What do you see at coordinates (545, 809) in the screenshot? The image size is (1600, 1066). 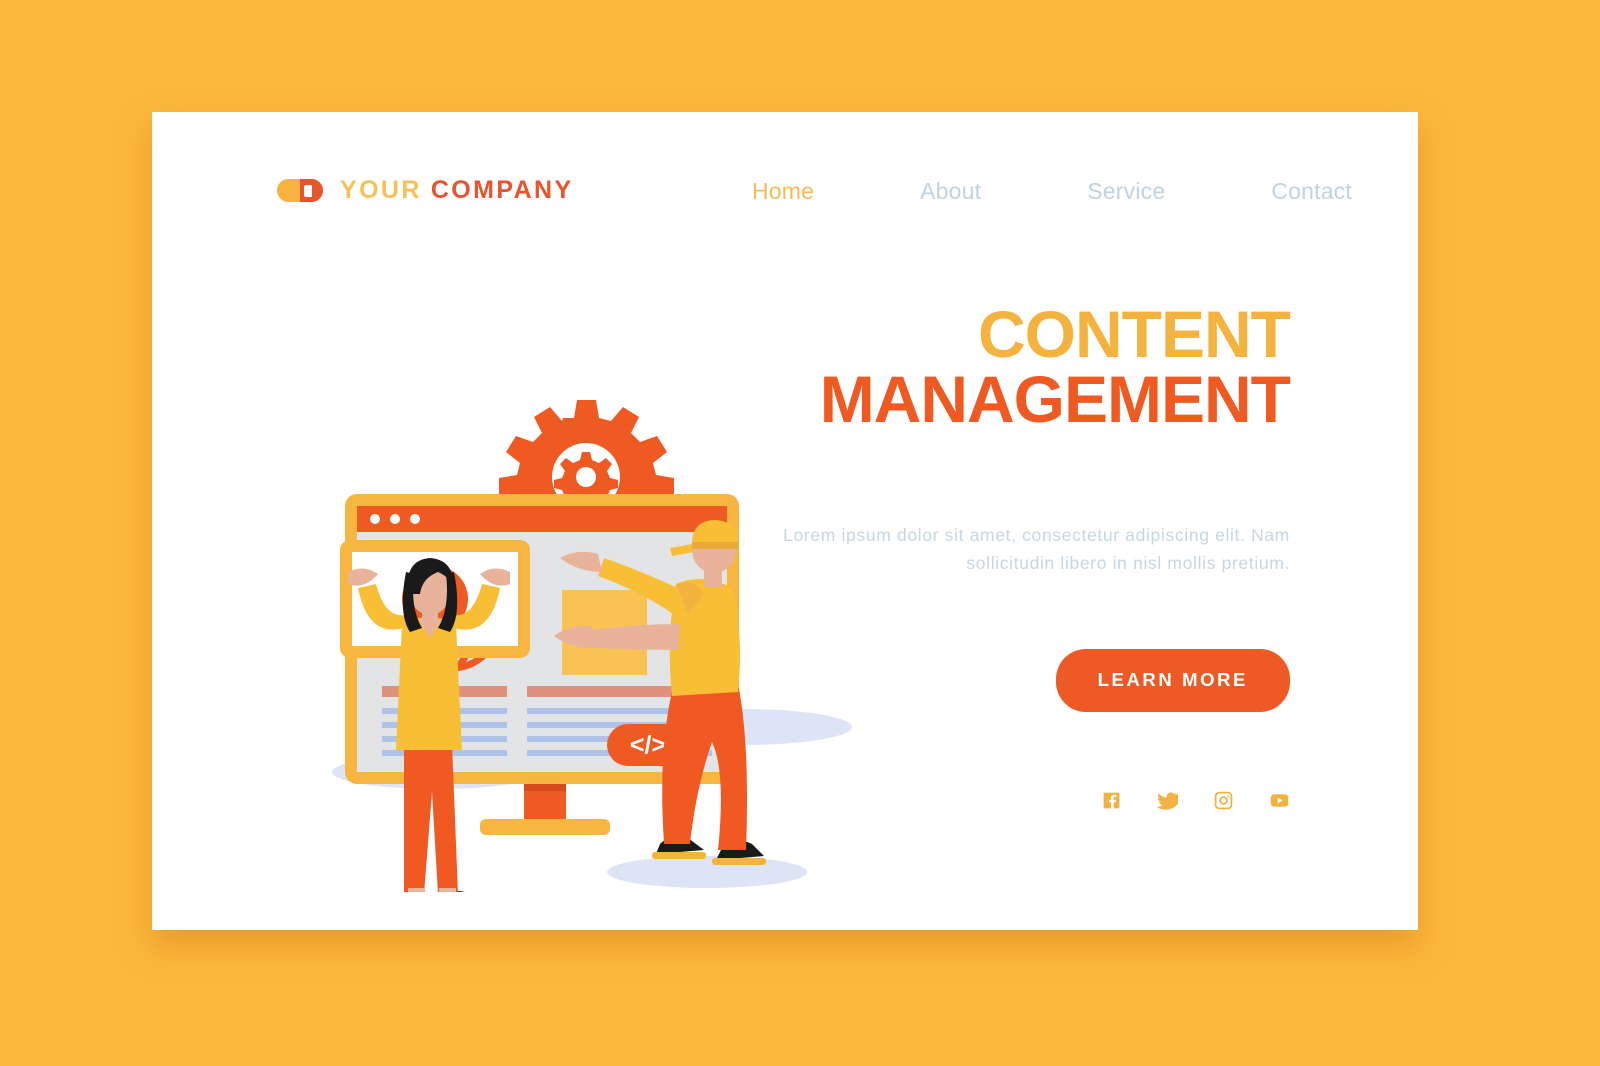 I see `monitor-stand` at bounding box center [545, 809].